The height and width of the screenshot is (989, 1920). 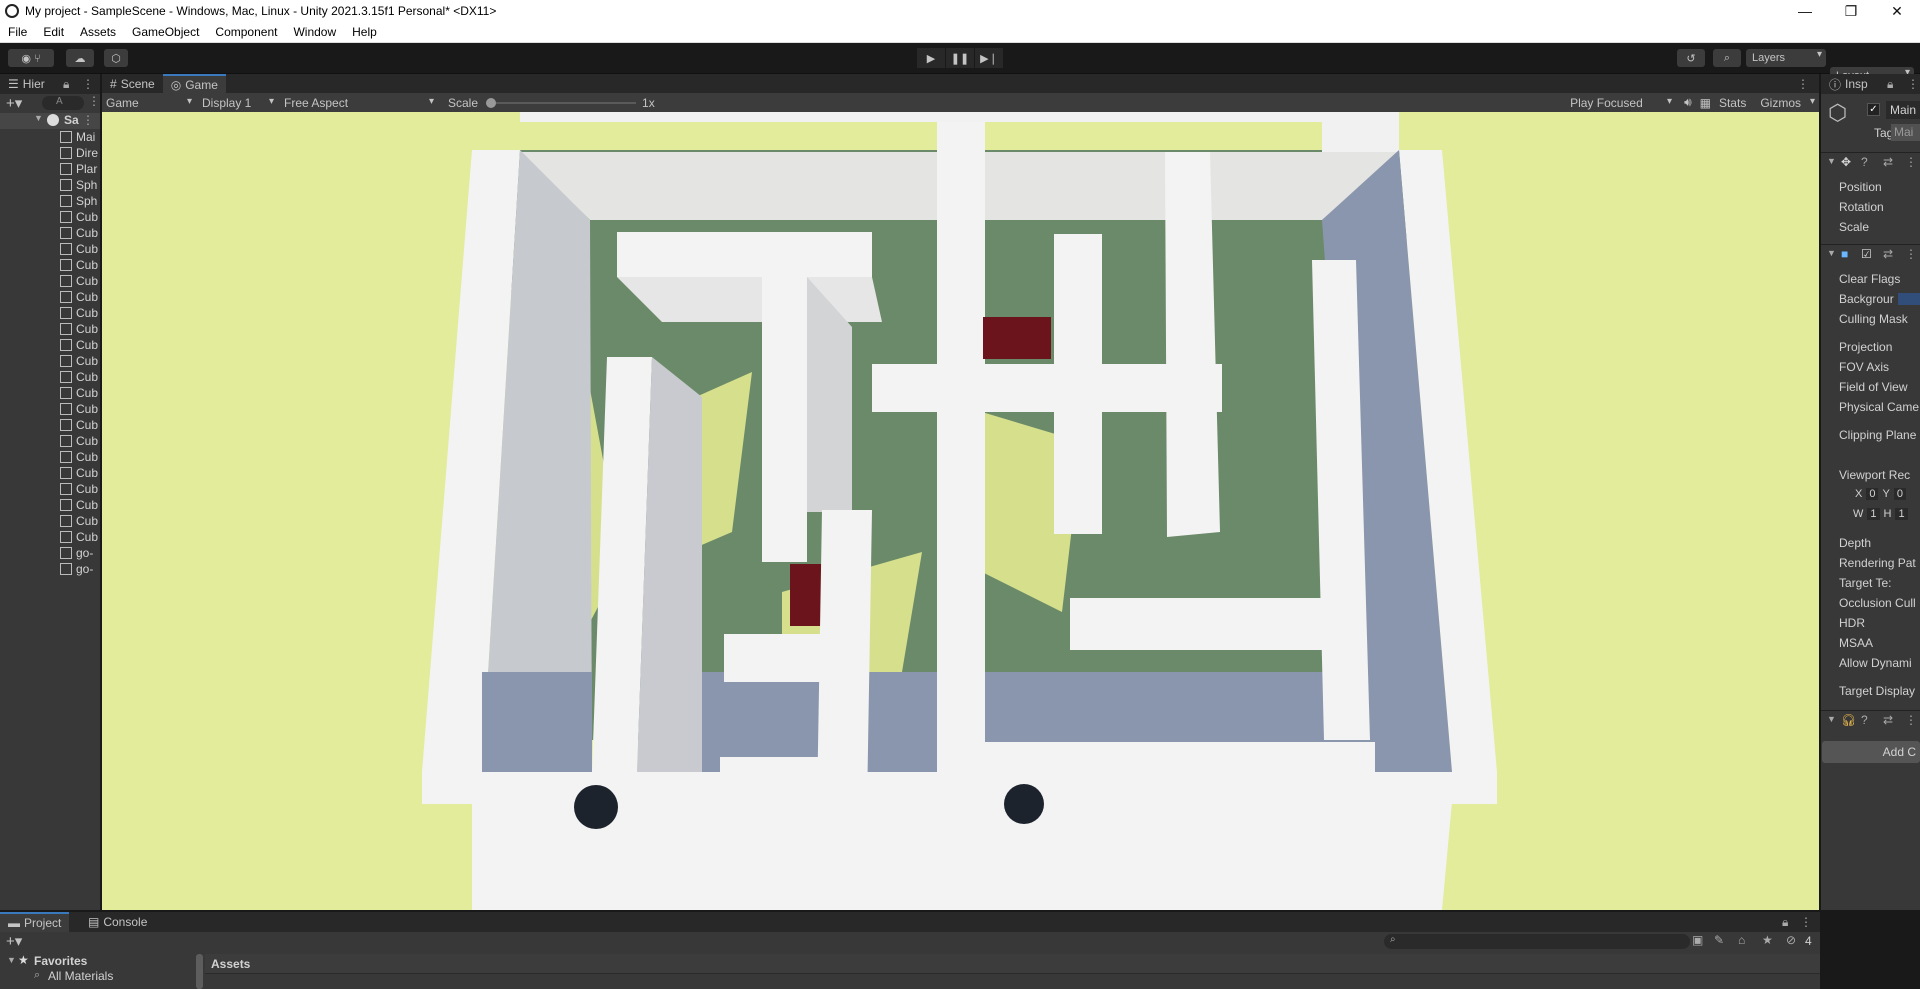 I want to click on tree-scrollbar, so click(x=199, y=971).